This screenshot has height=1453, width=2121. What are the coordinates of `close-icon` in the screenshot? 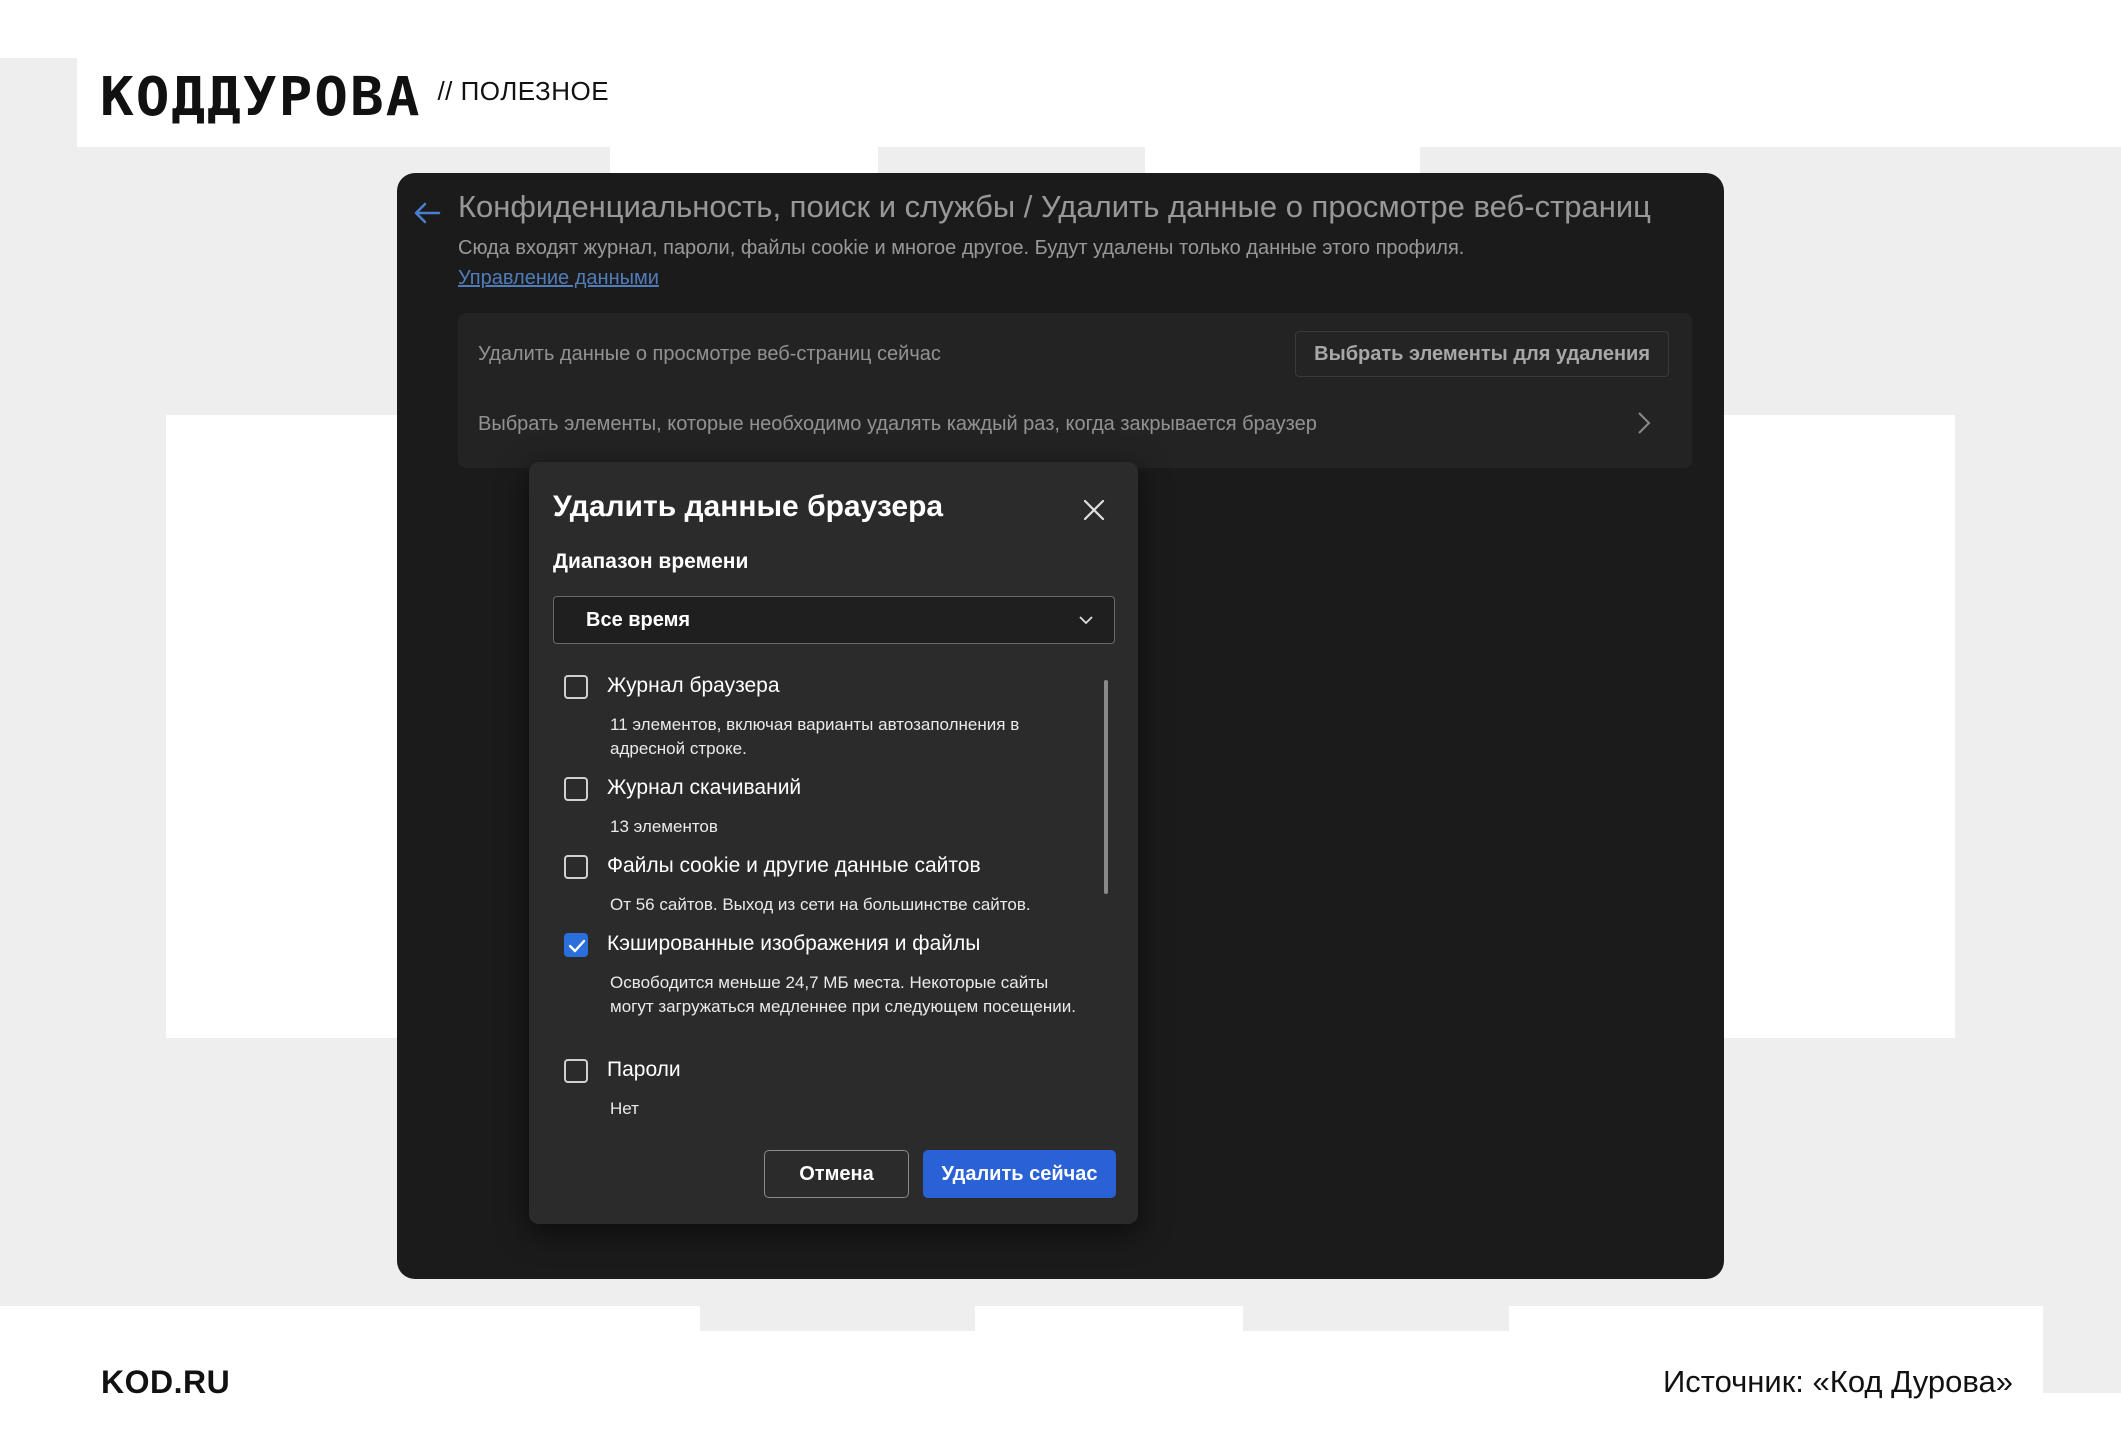 It's located at (1094, 510).